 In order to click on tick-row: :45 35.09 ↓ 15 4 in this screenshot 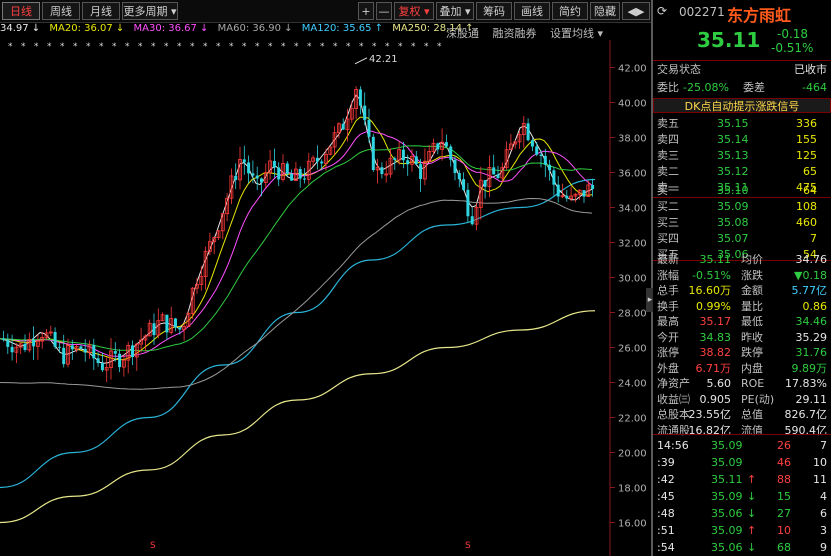, I will do `click(742, 497)`.